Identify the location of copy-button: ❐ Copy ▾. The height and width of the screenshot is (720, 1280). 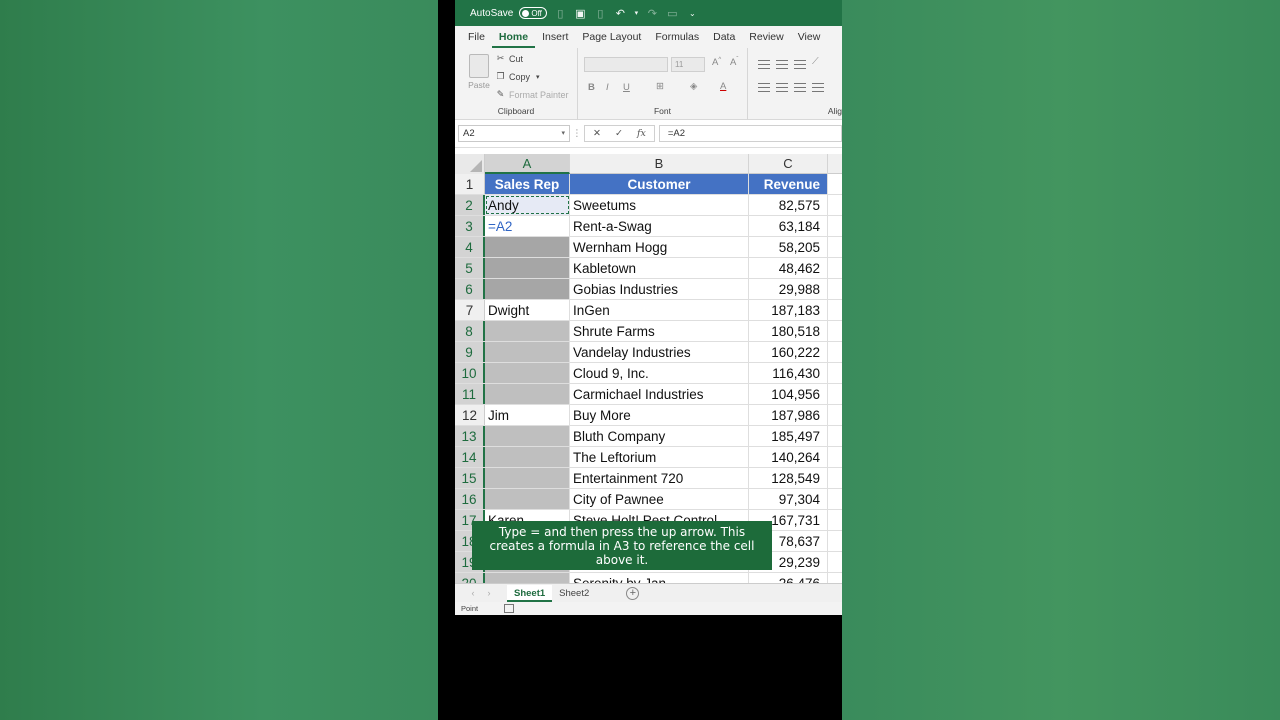
(517, 76).